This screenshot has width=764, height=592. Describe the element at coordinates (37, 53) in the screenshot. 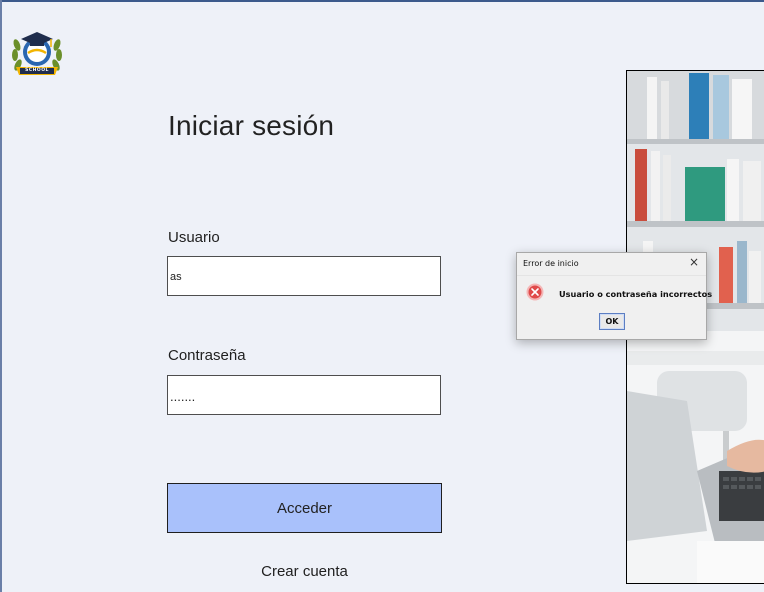

I see `school-logo: SCHOOL` at that location.